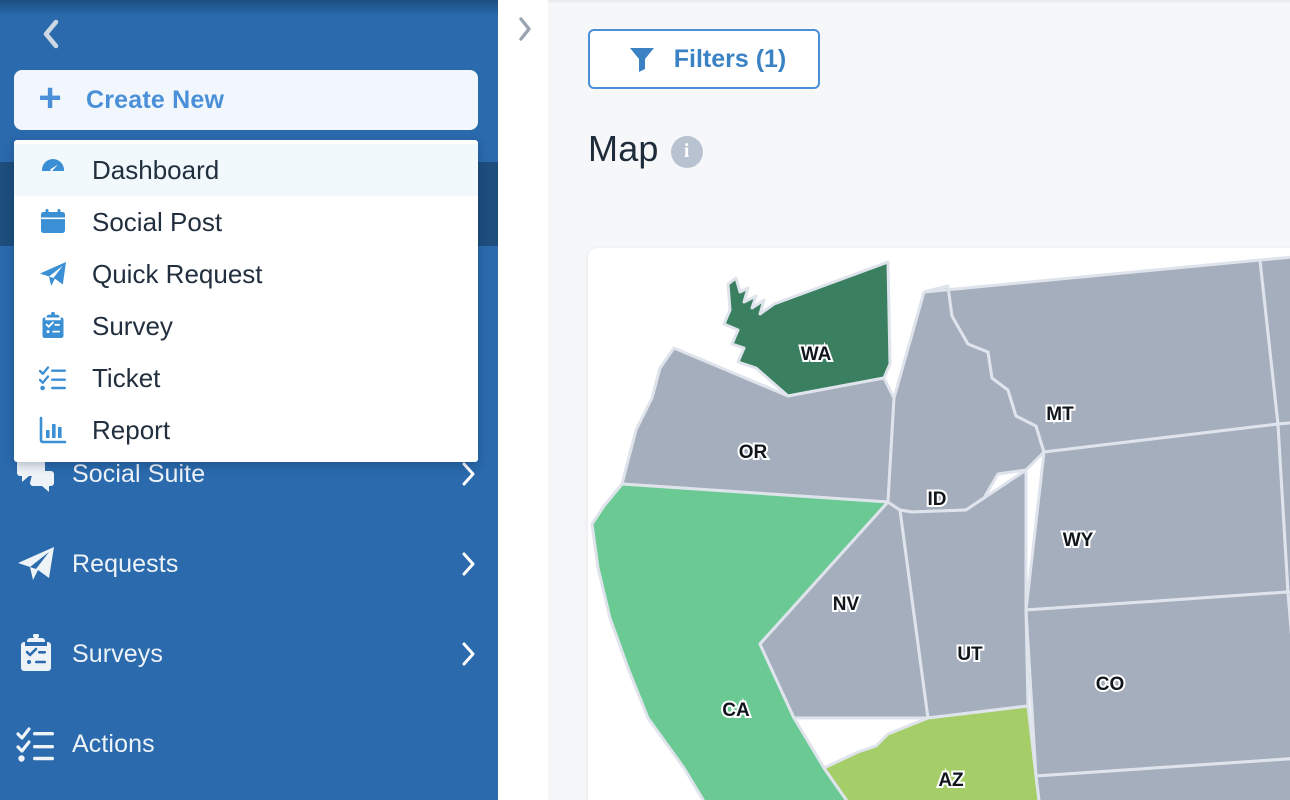  What do you see at coordinates (246, 378) in the screenshot?
I see `dropdown-item-ticket: Ticket` at bounding box center [246, 378].